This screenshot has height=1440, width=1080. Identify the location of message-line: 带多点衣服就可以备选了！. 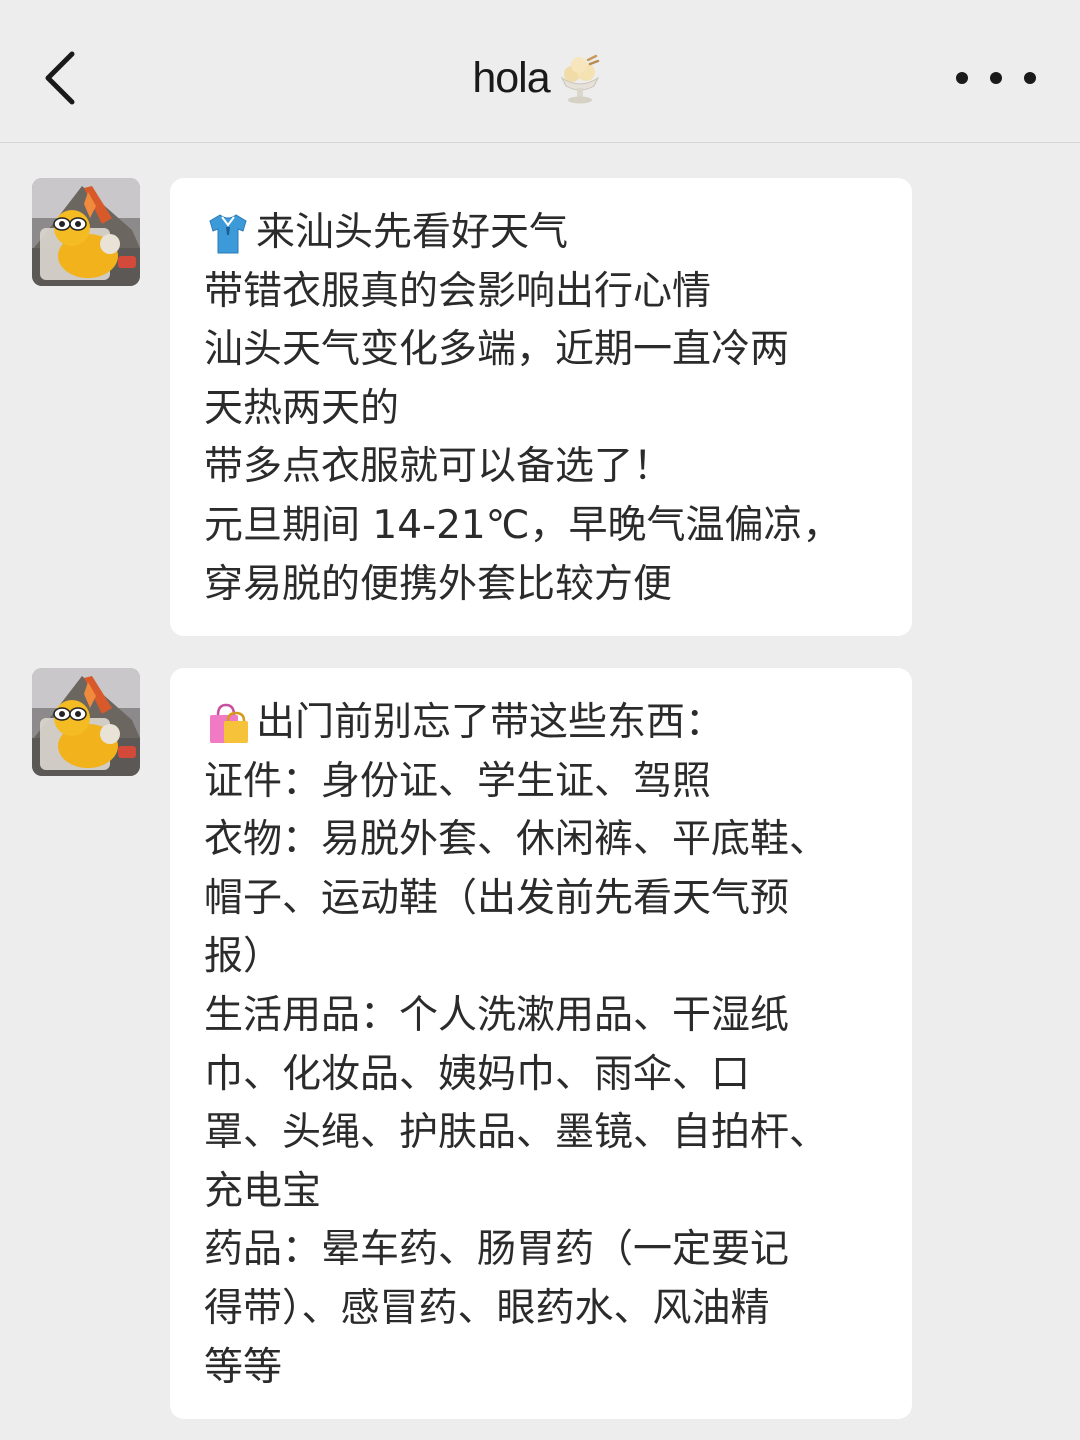
(438, 467).